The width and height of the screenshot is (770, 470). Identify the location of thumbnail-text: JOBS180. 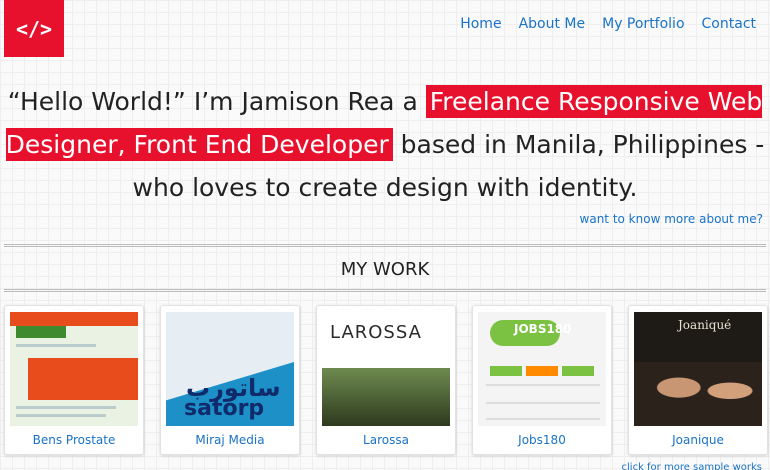
(543, 329).